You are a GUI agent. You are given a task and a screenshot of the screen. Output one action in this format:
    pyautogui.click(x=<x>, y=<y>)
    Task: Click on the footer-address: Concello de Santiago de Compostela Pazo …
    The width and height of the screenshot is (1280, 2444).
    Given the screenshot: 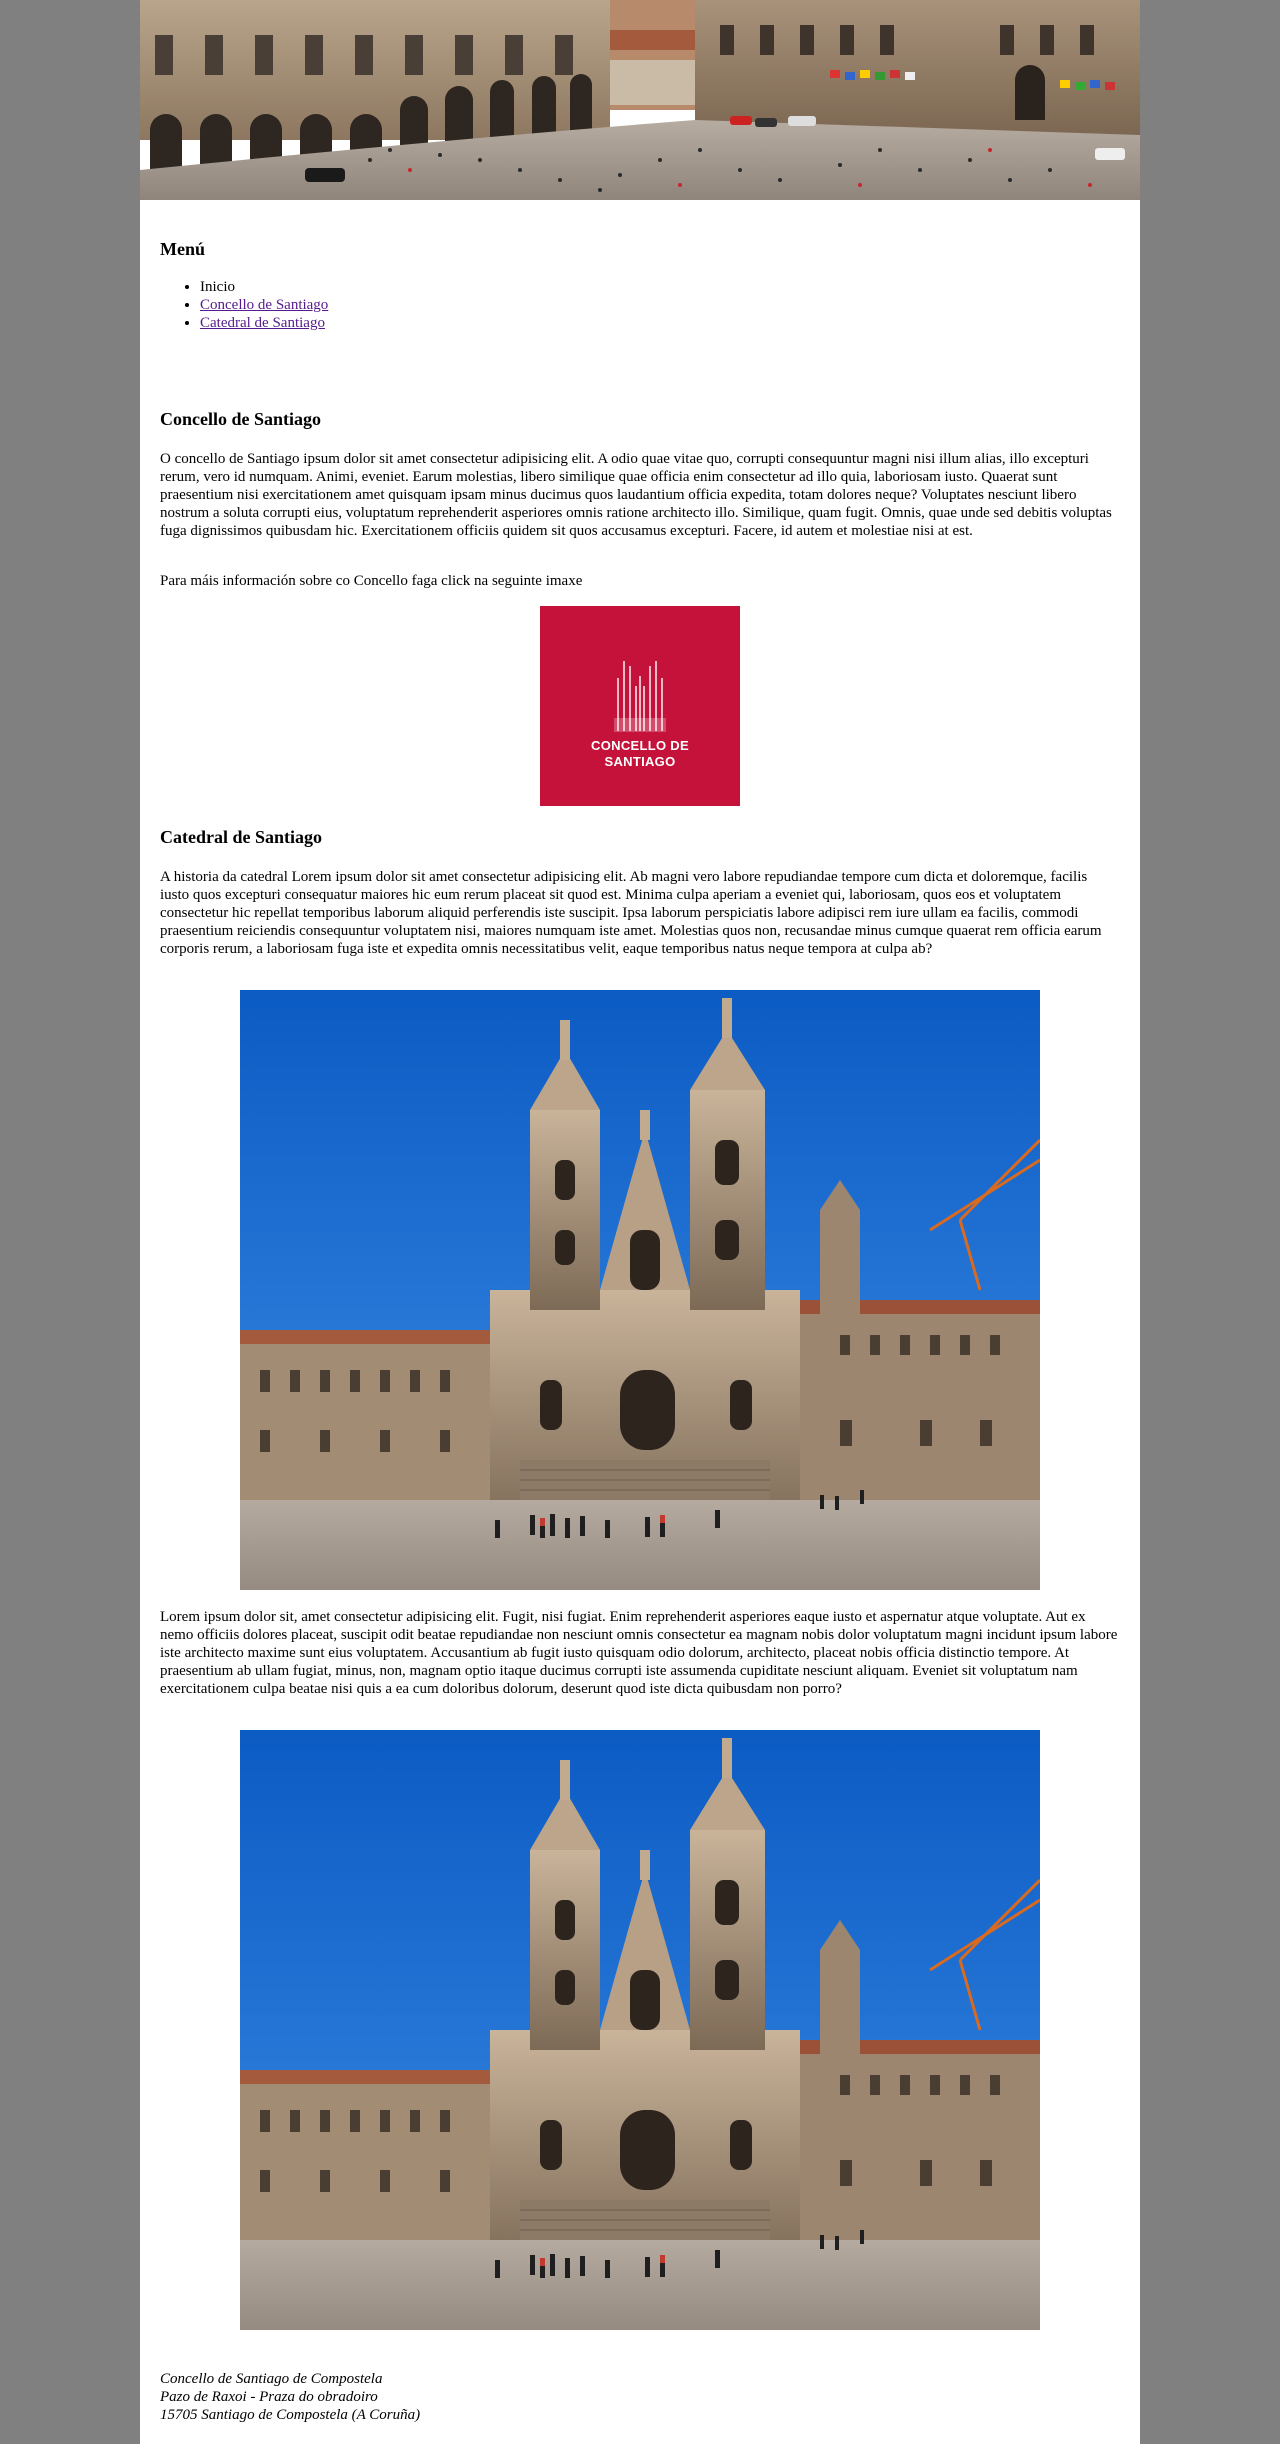 What is the action you would take?
    pyautogui.click(x=640, y=2397)
    